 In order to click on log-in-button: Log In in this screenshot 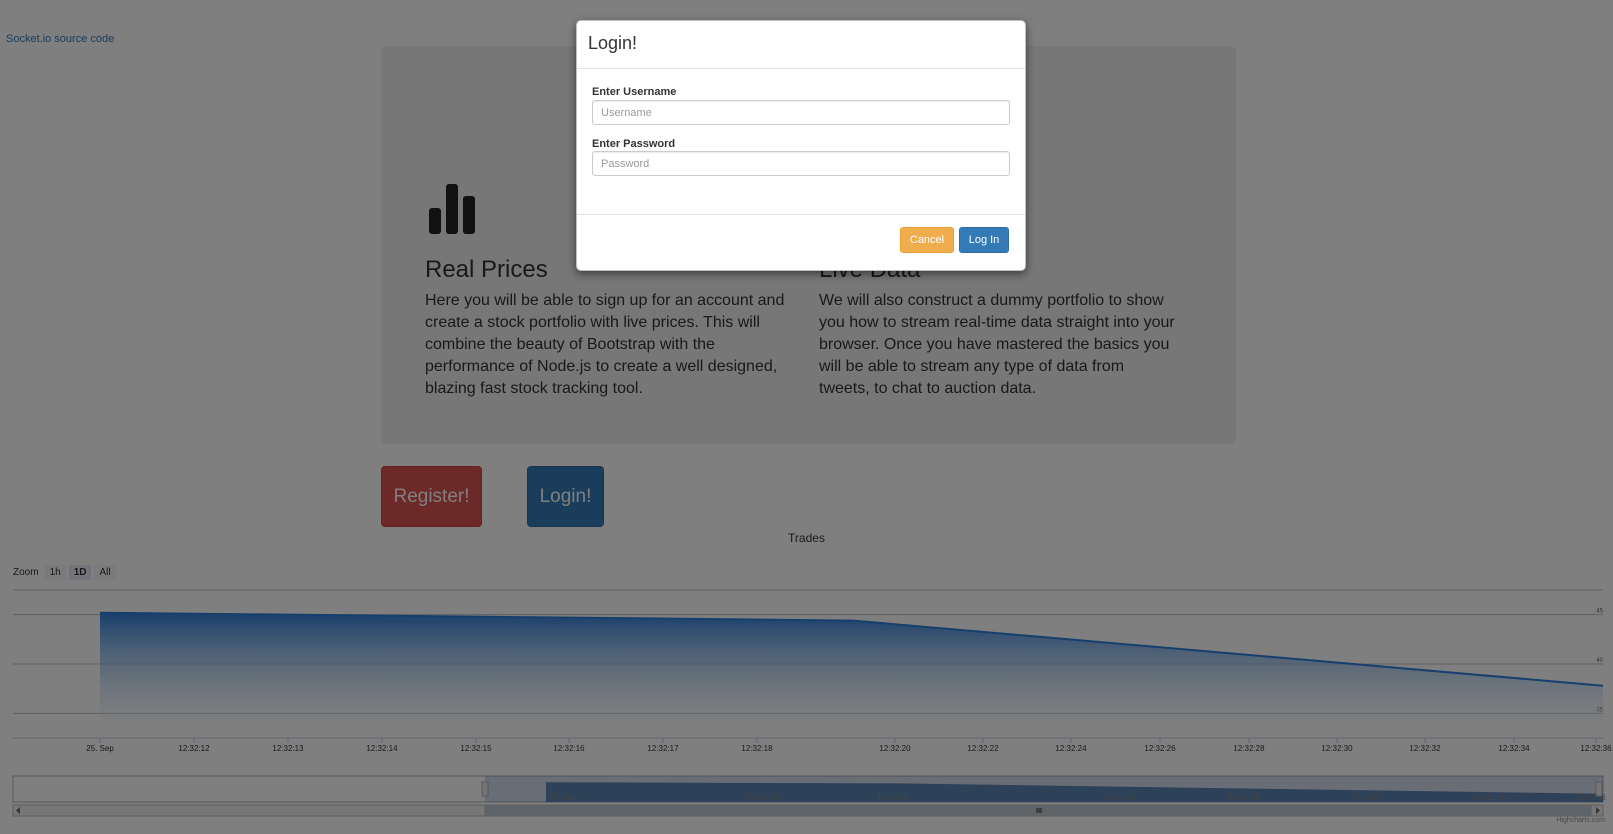, I will do `click(984, 240)`.